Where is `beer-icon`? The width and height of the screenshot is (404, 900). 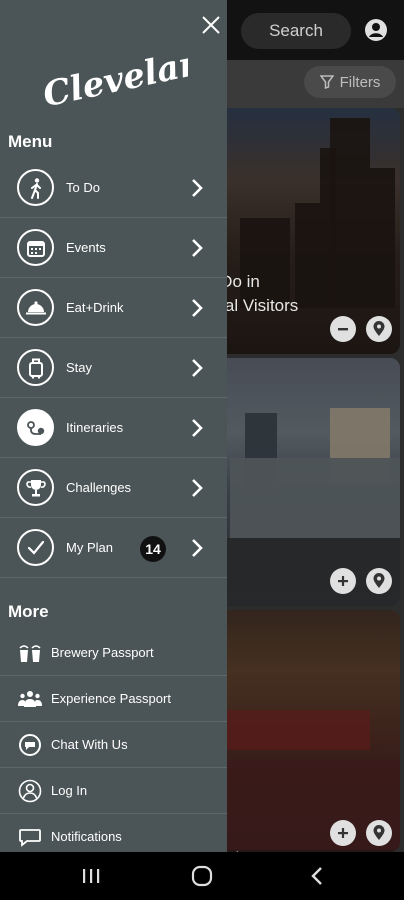 beer-icon is located at coordinates (30, 653).